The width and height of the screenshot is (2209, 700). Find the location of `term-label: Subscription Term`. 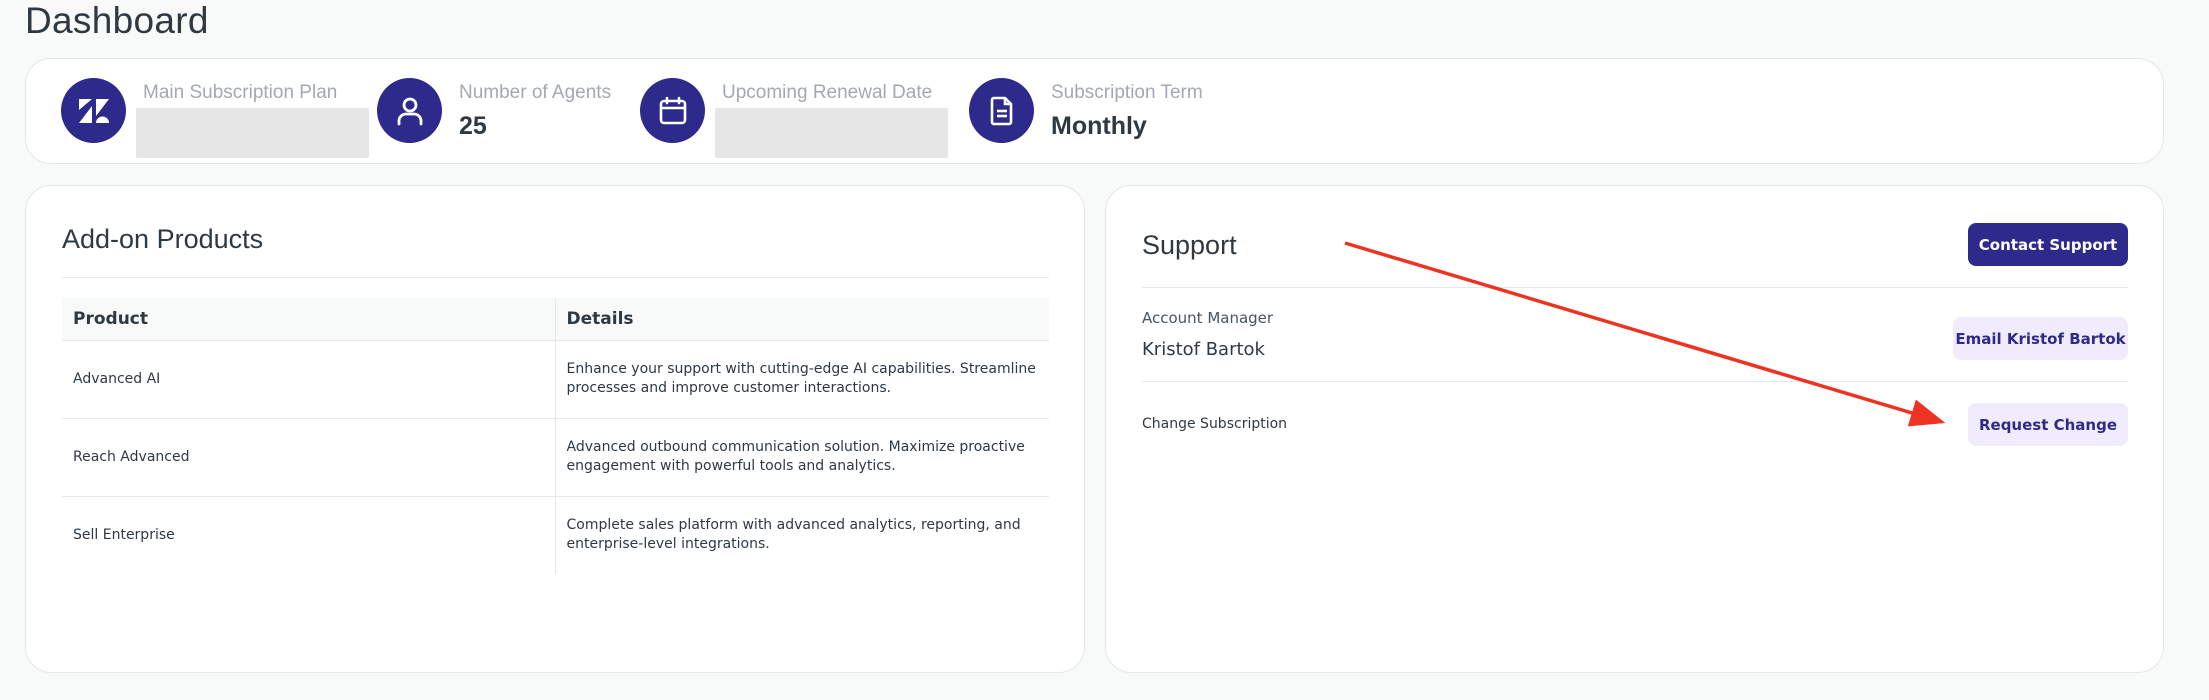

term-label: Subscription Term is located at coordinates (1127, 92).